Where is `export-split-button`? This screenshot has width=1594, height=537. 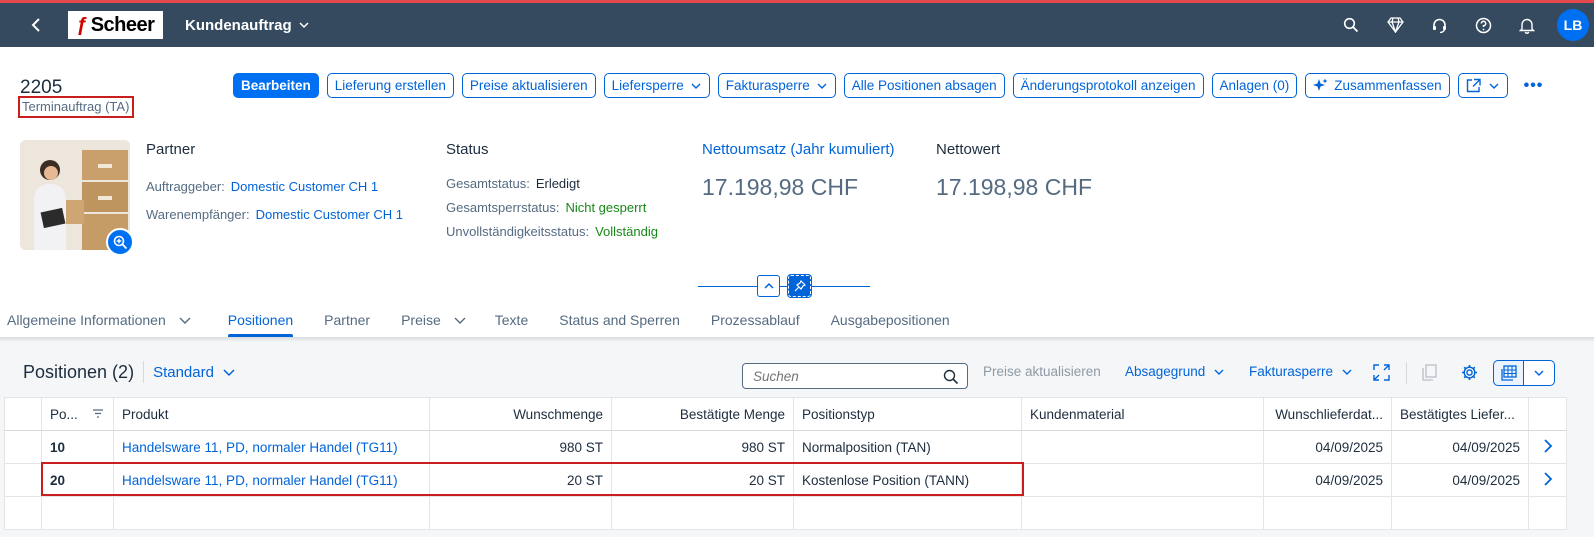 export-split-button is located at coordinates (1524, 373).